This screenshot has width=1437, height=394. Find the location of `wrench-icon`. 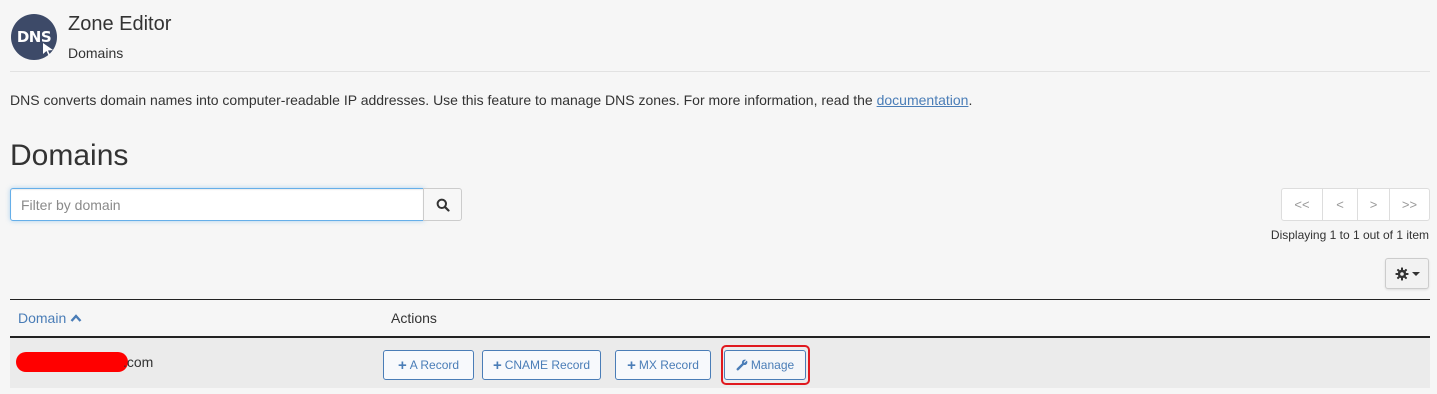

wrench-icon is located at coordinates (742, 365).